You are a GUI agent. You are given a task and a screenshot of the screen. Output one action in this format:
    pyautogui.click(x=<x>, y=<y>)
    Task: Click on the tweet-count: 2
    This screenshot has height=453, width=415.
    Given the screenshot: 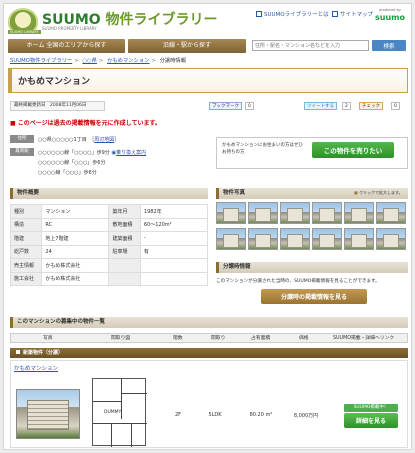 What is the action you would take?
    pyautogui.click(x=346, y=106)
    